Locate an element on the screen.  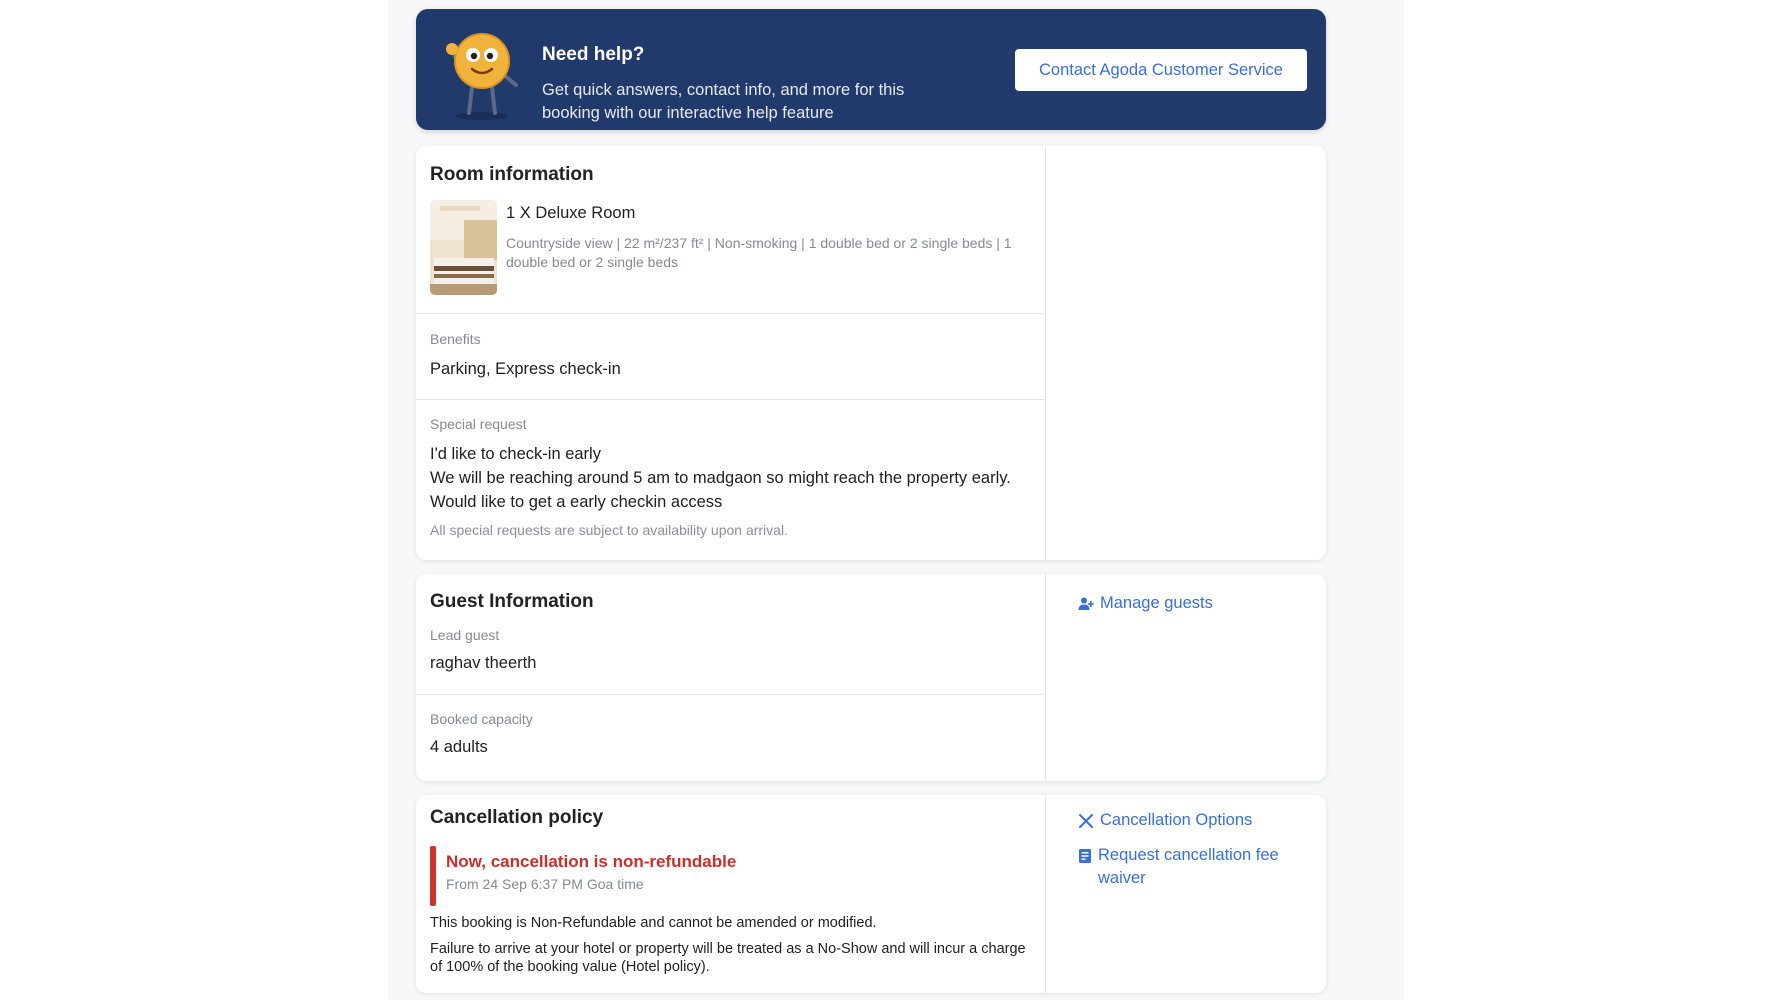
close-icon is located at coordinates (1086, 821).